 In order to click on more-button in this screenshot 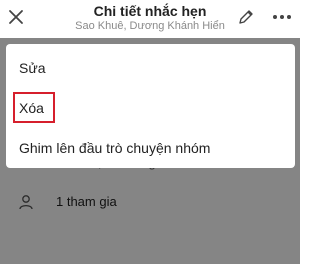, I will do `click(282, 17)`.